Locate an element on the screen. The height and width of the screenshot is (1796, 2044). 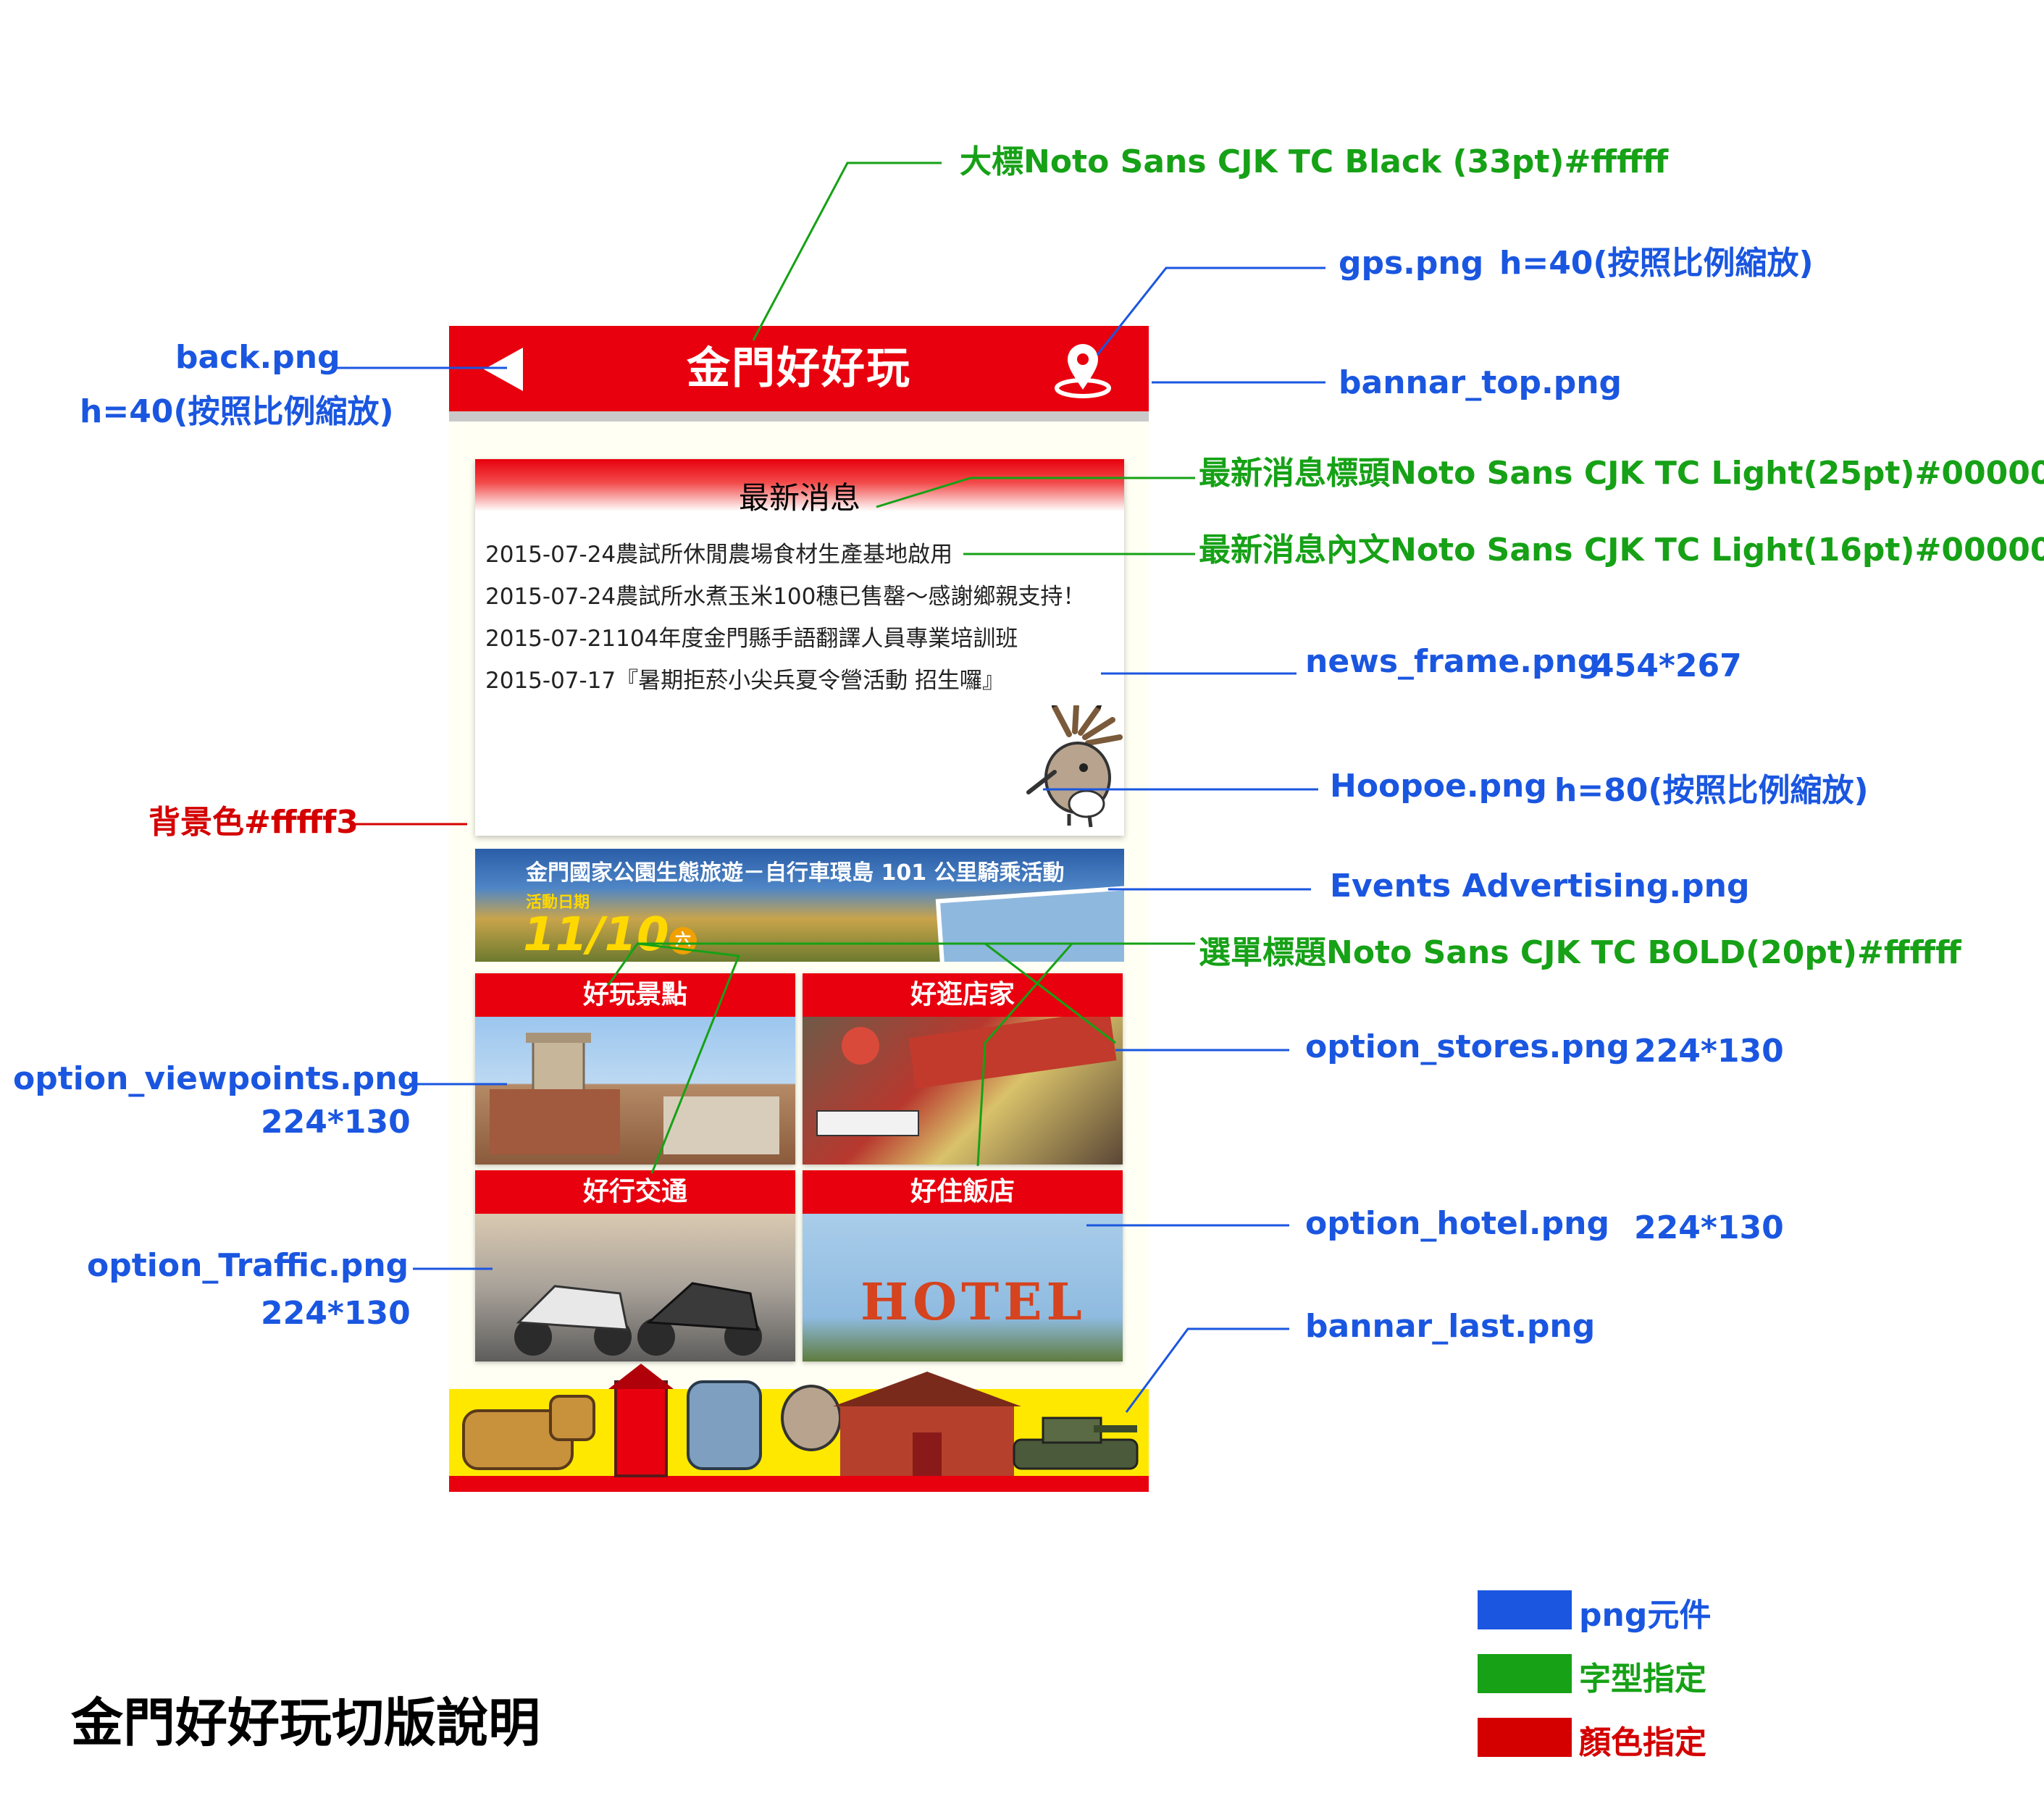
annotation-option-hotel-size: 224*130 is located at coordinates (1709, 1227).